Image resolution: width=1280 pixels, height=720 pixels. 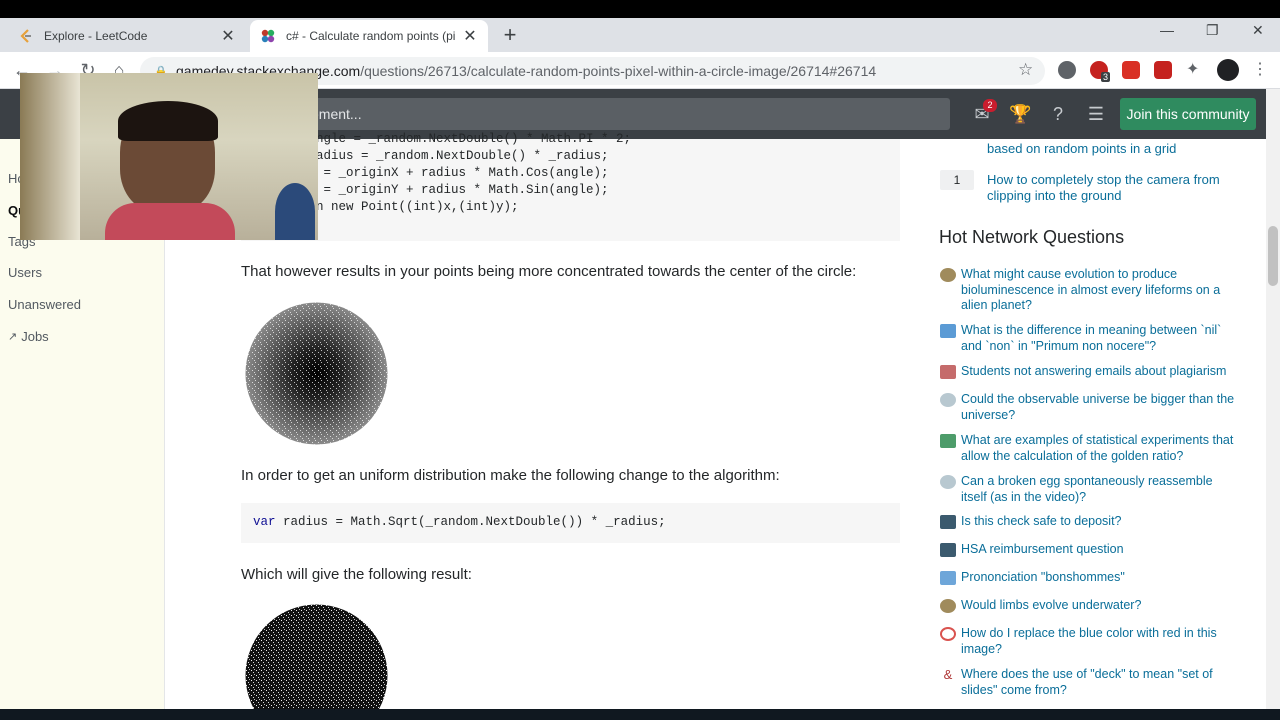 What do you see at coordinates (1212, 30) in the screenshot?
I see `restore-icon: ❐` at bounding box center [1212, 30].